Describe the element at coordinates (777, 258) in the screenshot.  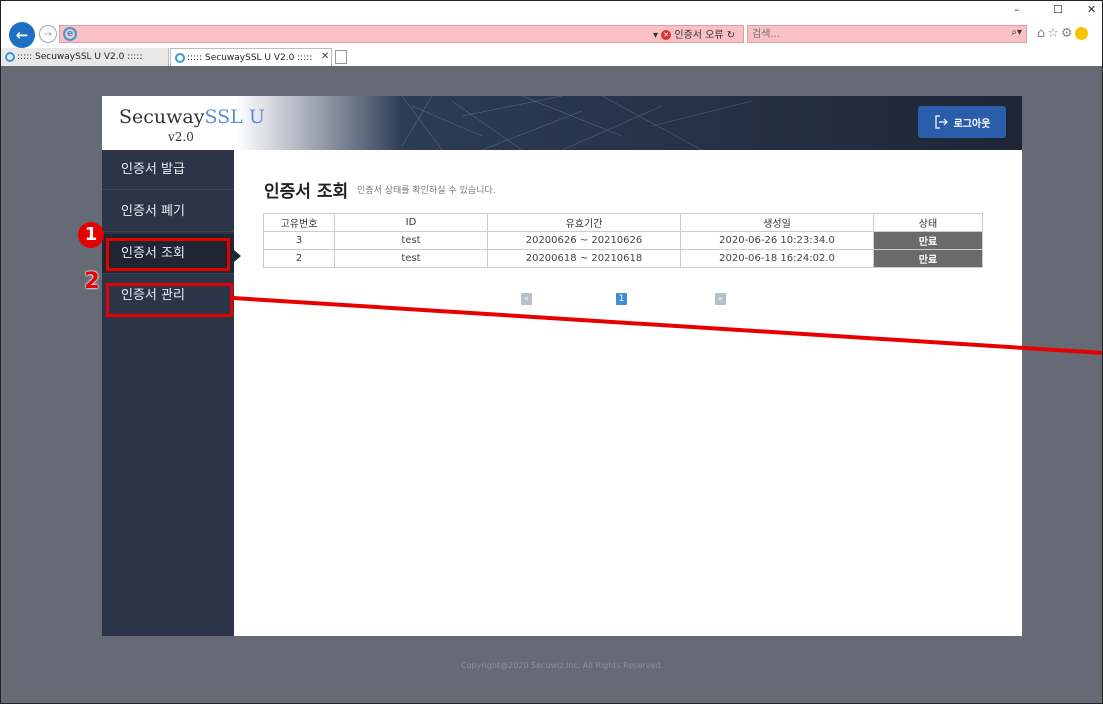
I see `cell-created: 2020-06-18 16:24:02.0` at that location.